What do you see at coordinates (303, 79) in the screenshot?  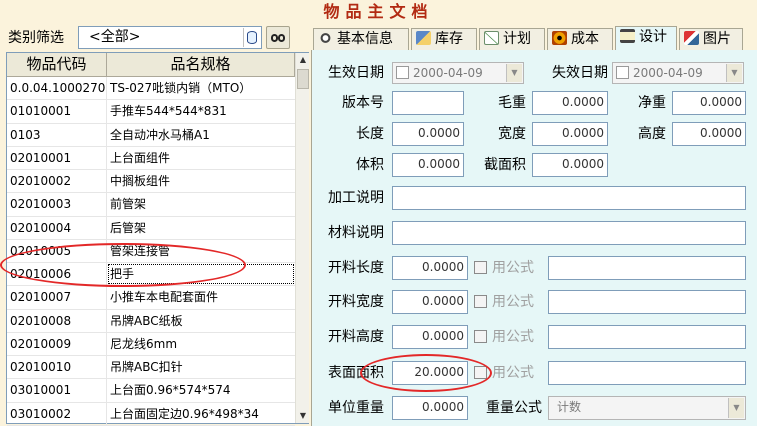 I see `scroll-thumb` at bounding box center [303, 79].